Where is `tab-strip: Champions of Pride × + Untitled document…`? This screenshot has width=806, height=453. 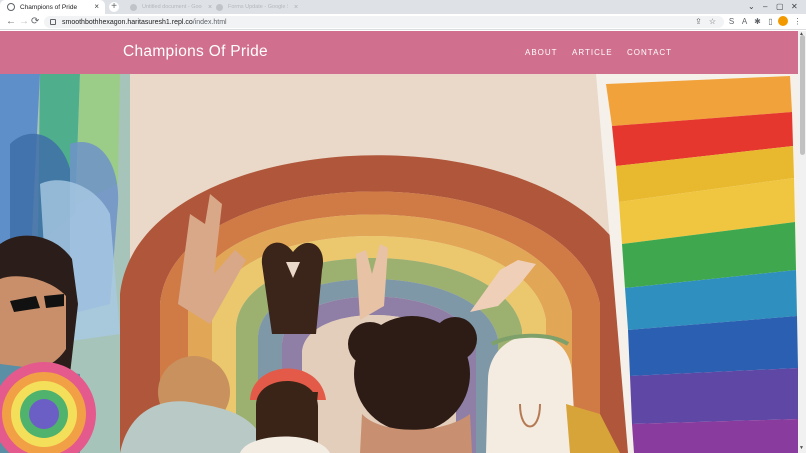 tab-strip: Champions of Pride × + Untitled document… is located at coordinates (403, 7).